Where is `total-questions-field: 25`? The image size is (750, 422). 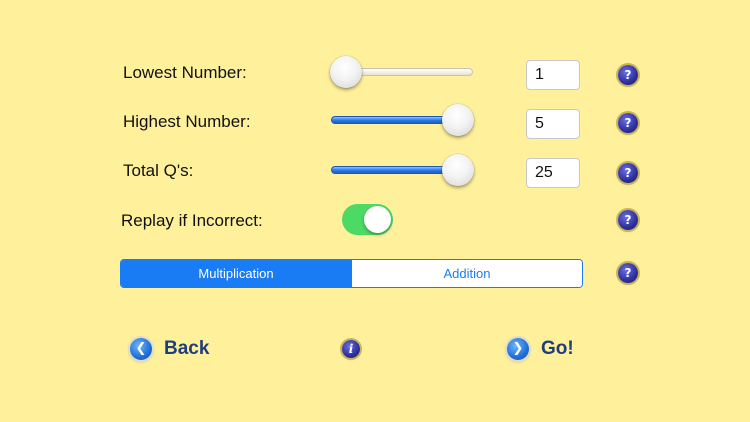
total-questions-field: 25 is located at coordinates (553, 173).